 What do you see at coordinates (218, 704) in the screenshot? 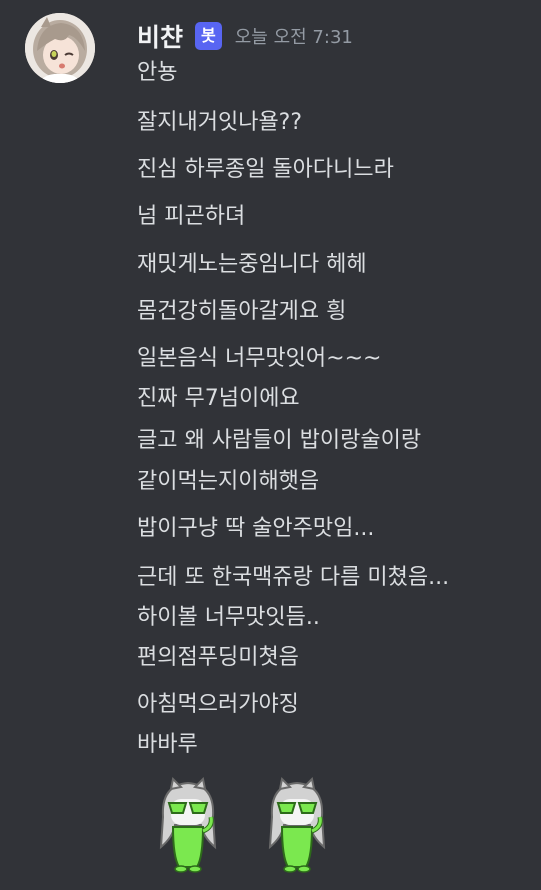
I see `message-line: 아침먹으러가야징` at bounding box center [218, 704].